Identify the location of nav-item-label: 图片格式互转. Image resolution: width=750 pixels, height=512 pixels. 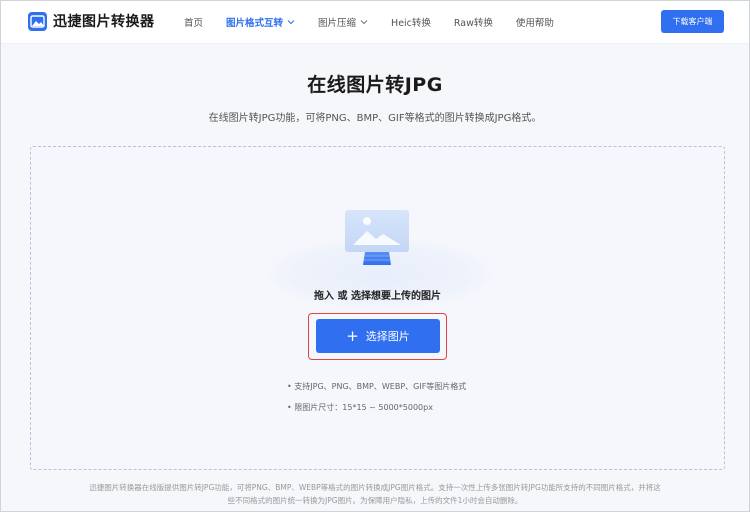
(255, 23).